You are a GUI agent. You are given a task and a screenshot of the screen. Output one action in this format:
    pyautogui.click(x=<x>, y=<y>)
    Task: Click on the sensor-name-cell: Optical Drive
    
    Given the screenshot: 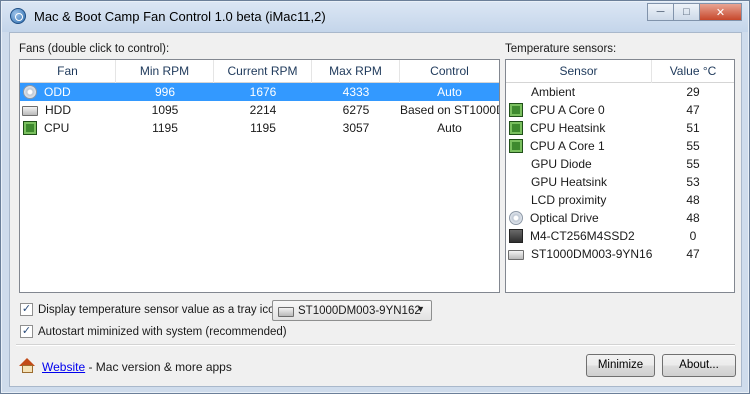 What is the action you would take?
    pyautogui.click(x=579, y=218)
    